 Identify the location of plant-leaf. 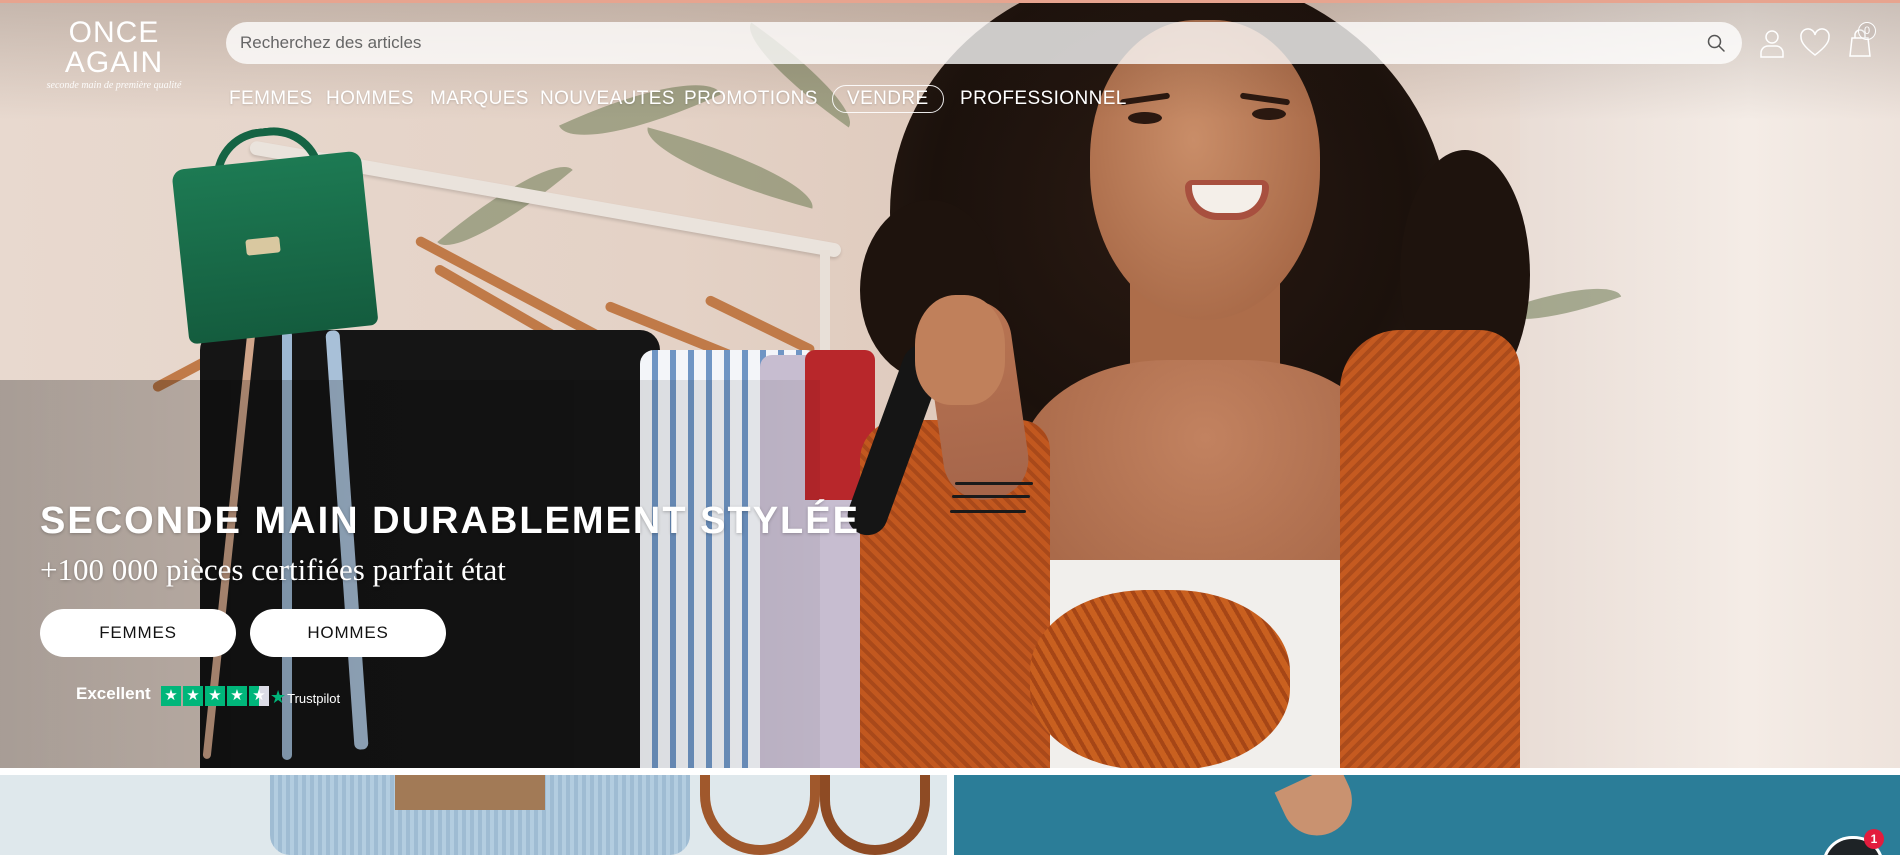
(730, 168).